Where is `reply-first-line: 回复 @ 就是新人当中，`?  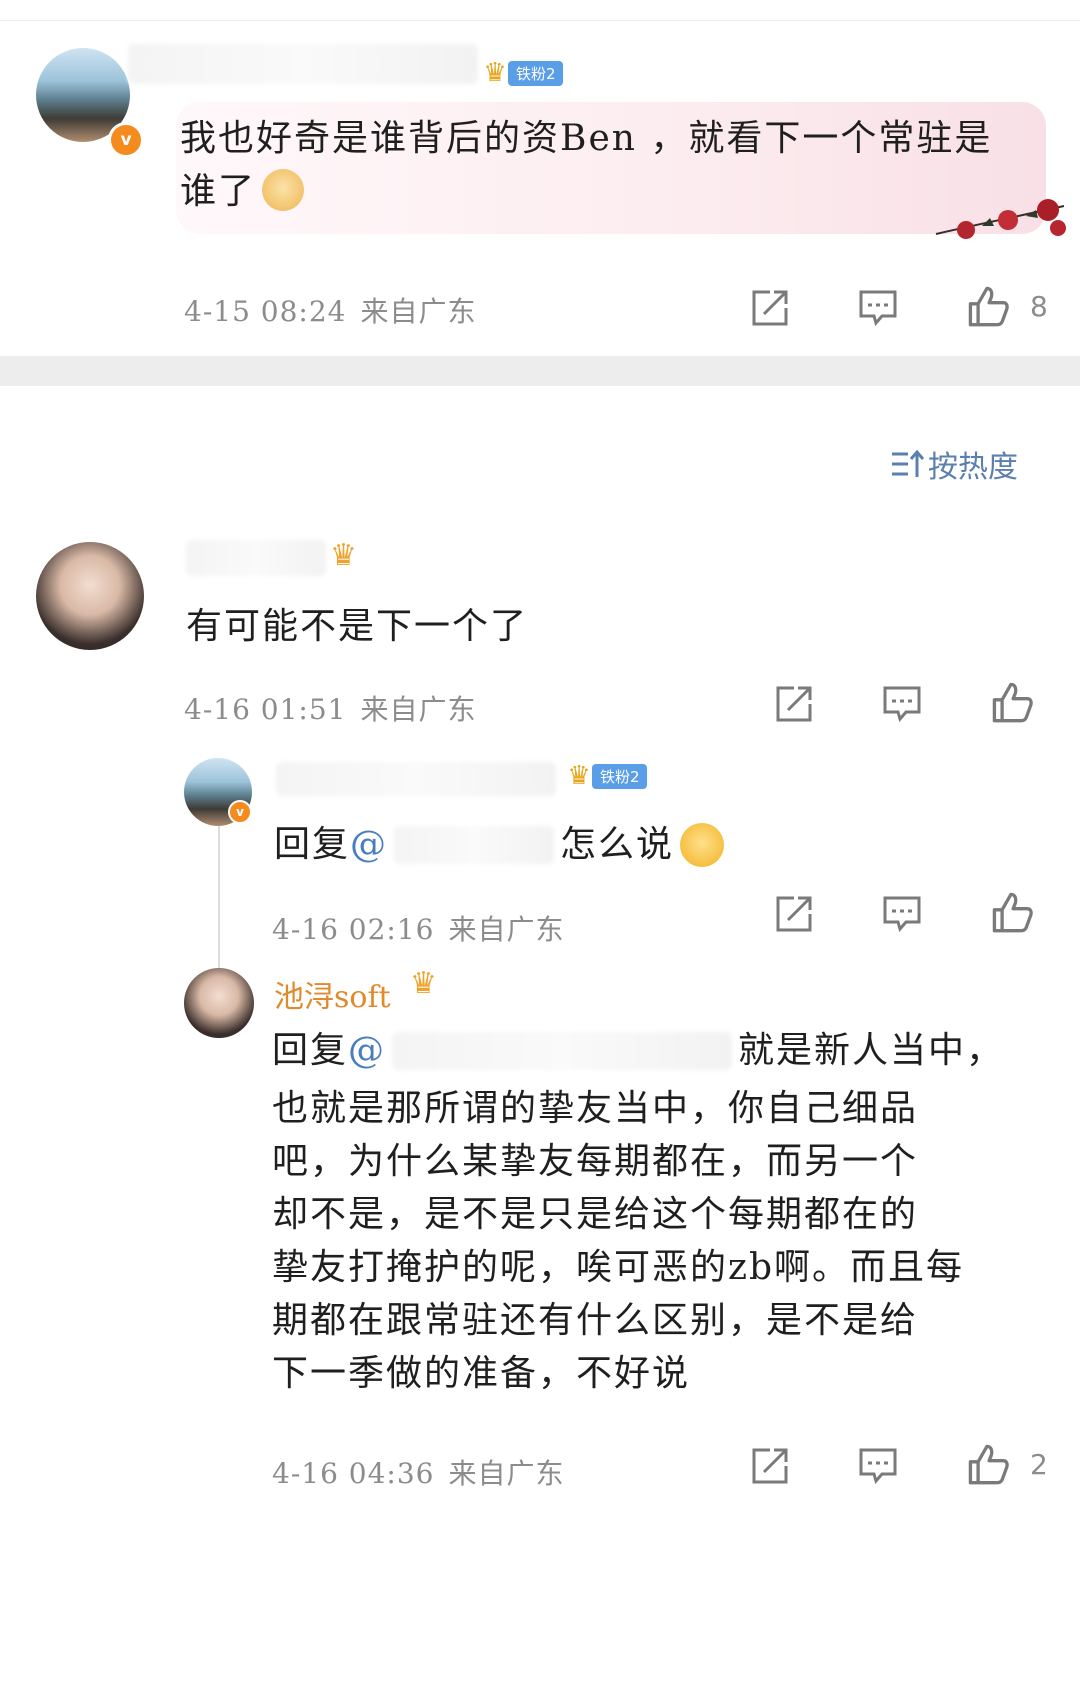
reply-first-line: 回复 @ 就是新人当中， is located at coordinates (662, 1050).